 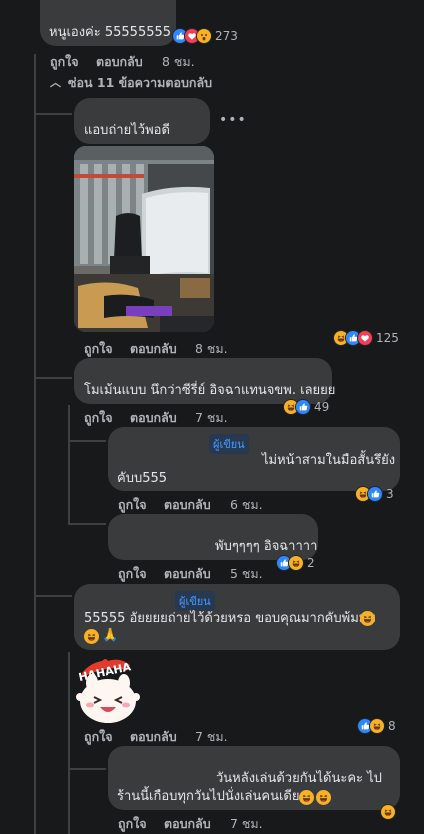 I want to click on timestamp: 6 ชม., so click(x=246, y=505).